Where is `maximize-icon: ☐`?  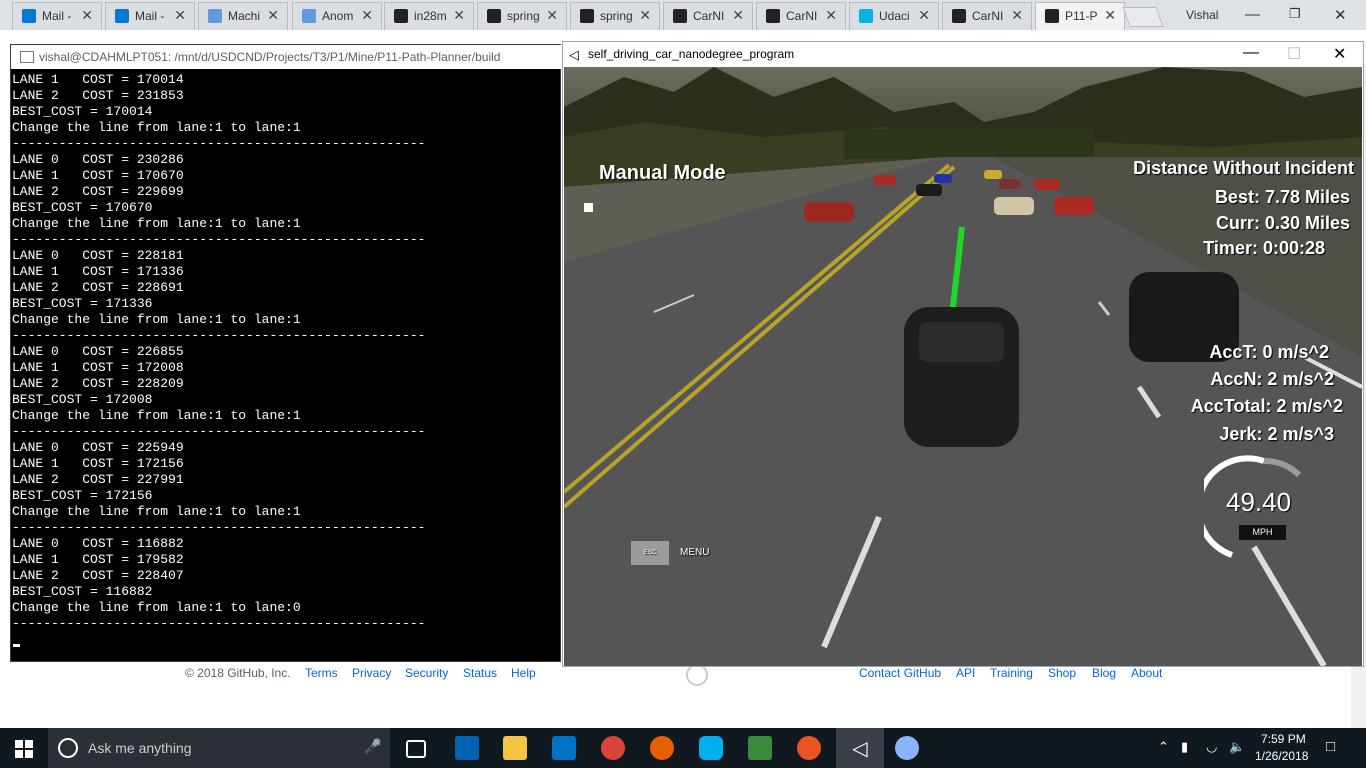
maximize-icon: ☐ is located at coordinates (1294, 54).